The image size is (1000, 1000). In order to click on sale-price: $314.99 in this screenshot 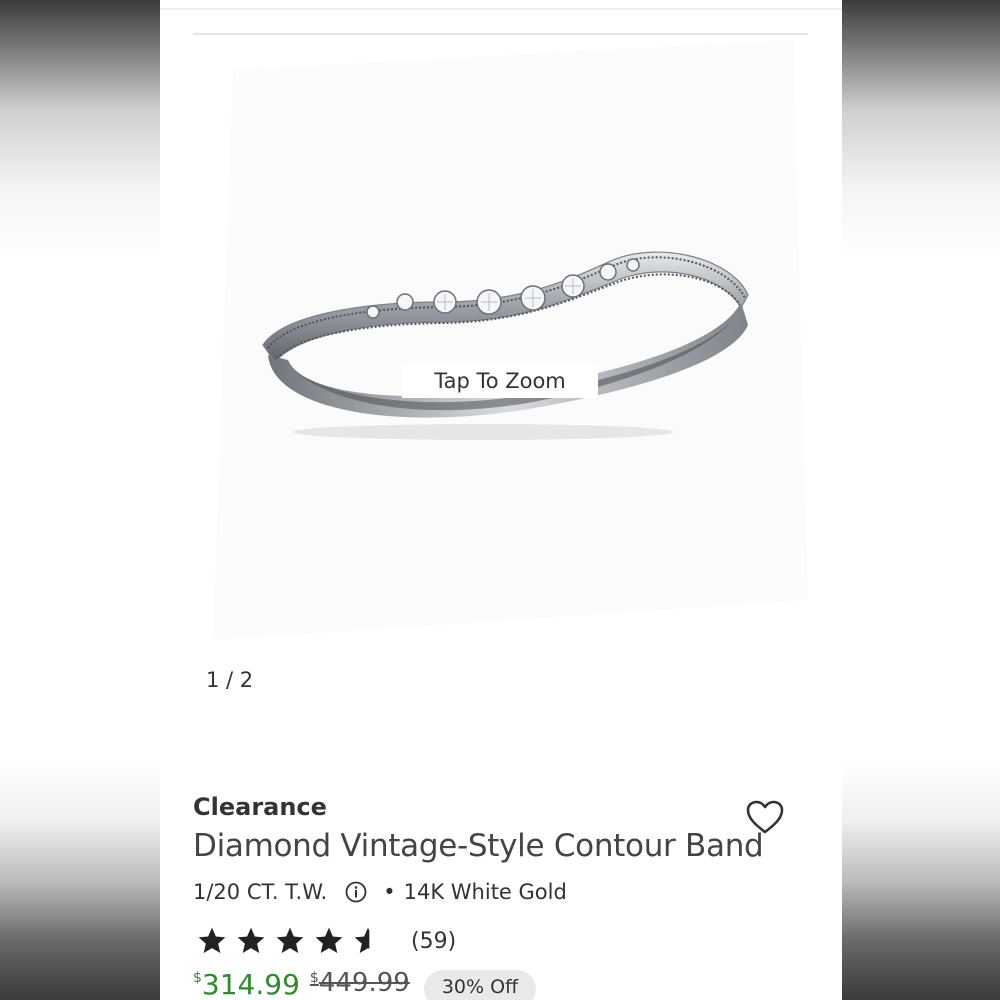, I will do `click(246, 984)`.